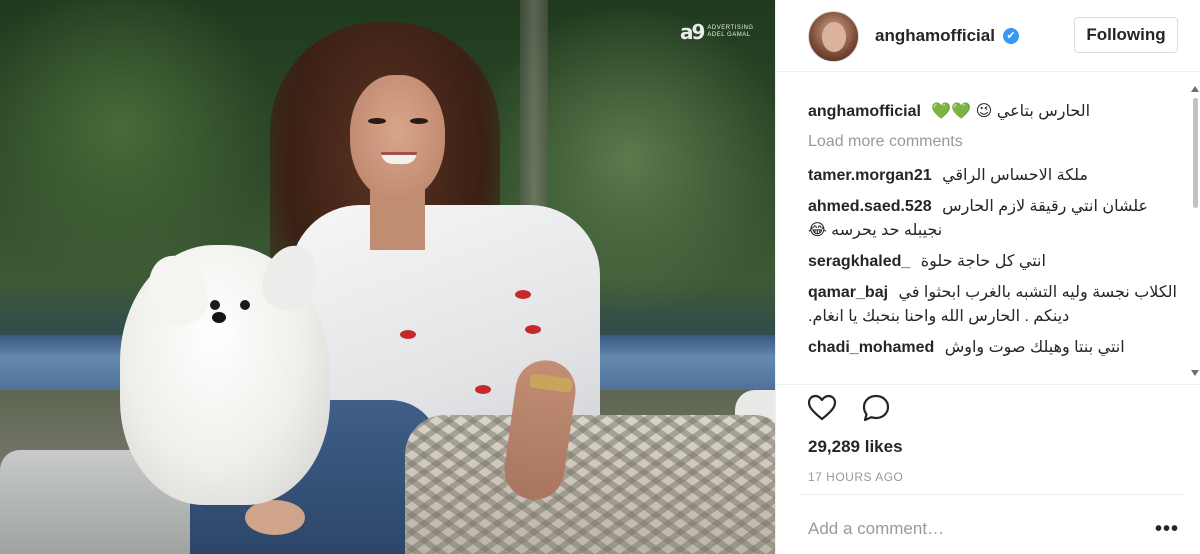 Image resolution: width=1200 pixels, height=554 pixels. I want to click on verified-badge-icon: ✔, so click(1011, 36).